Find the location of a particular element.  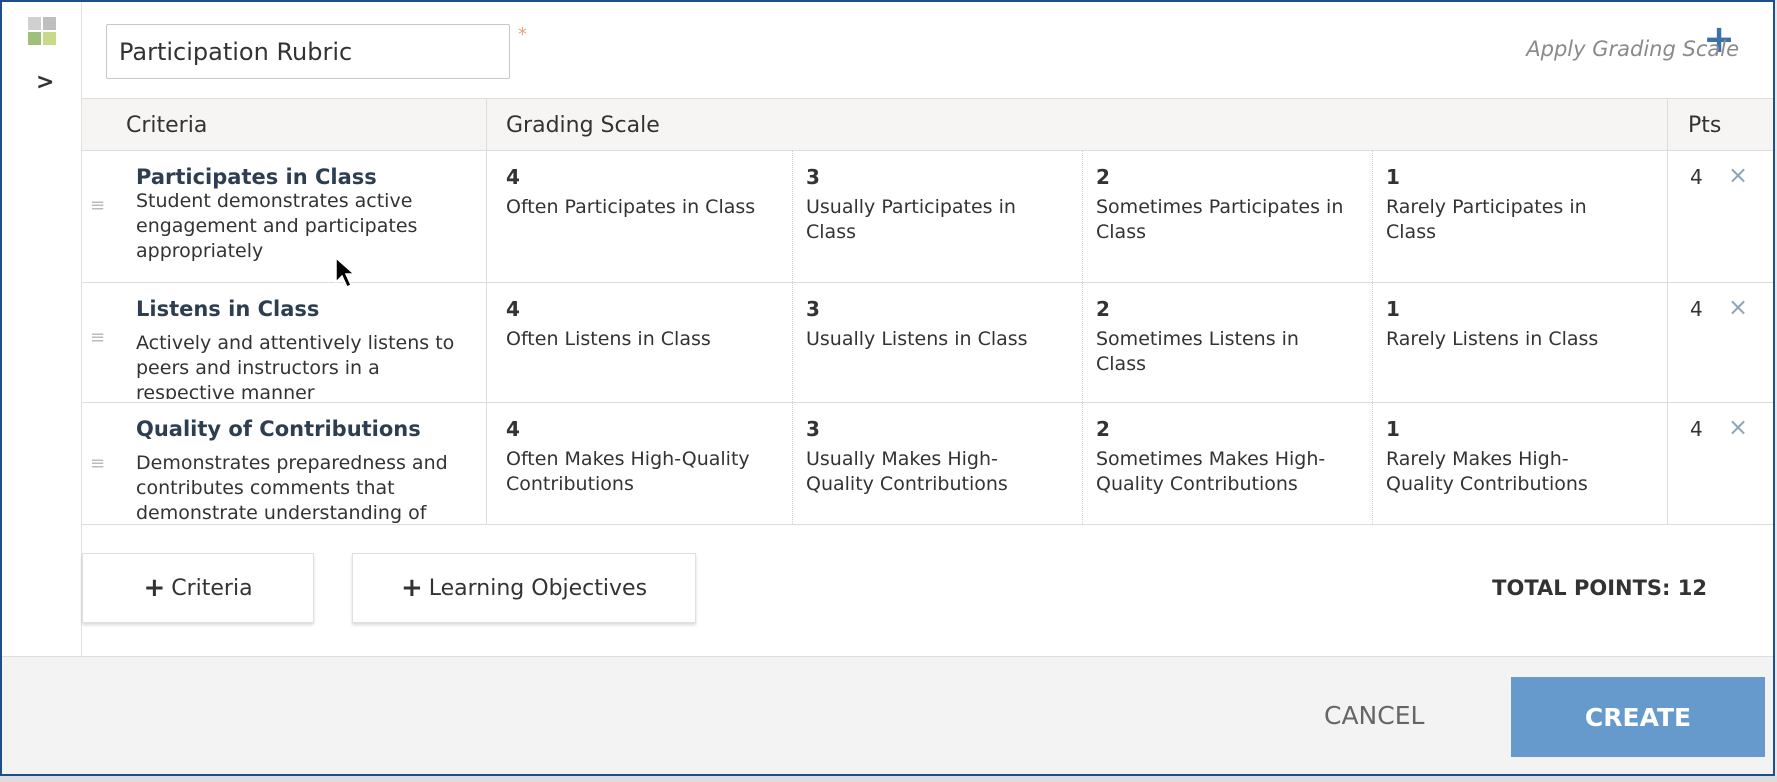

cancel-button: CANCEL is located at coordinates (1374, 715).